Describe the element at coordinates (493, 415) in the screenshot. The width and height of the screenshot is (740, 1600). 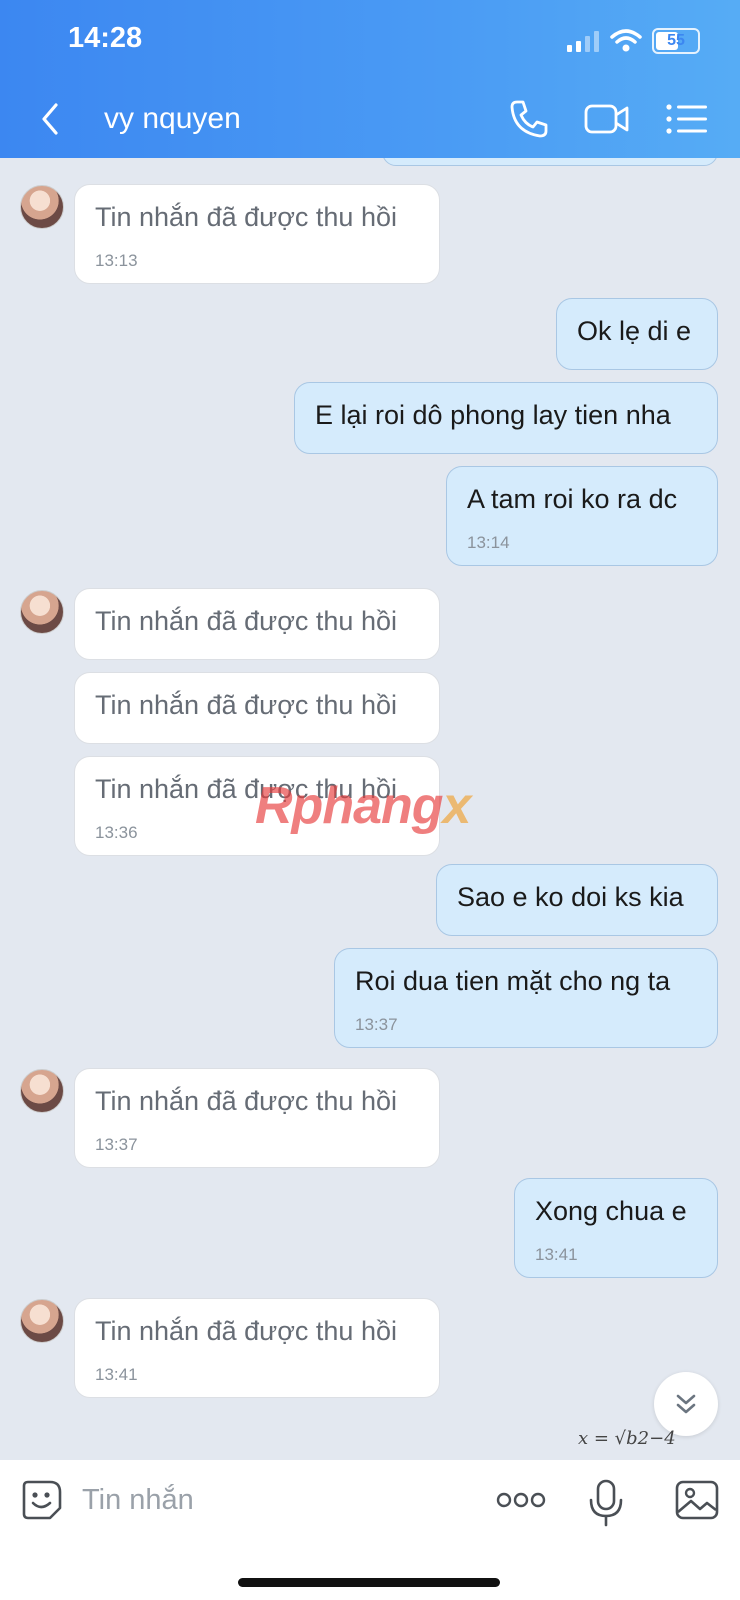
I see `message-text: E lại roi dô phong lay tien nha` at that location.